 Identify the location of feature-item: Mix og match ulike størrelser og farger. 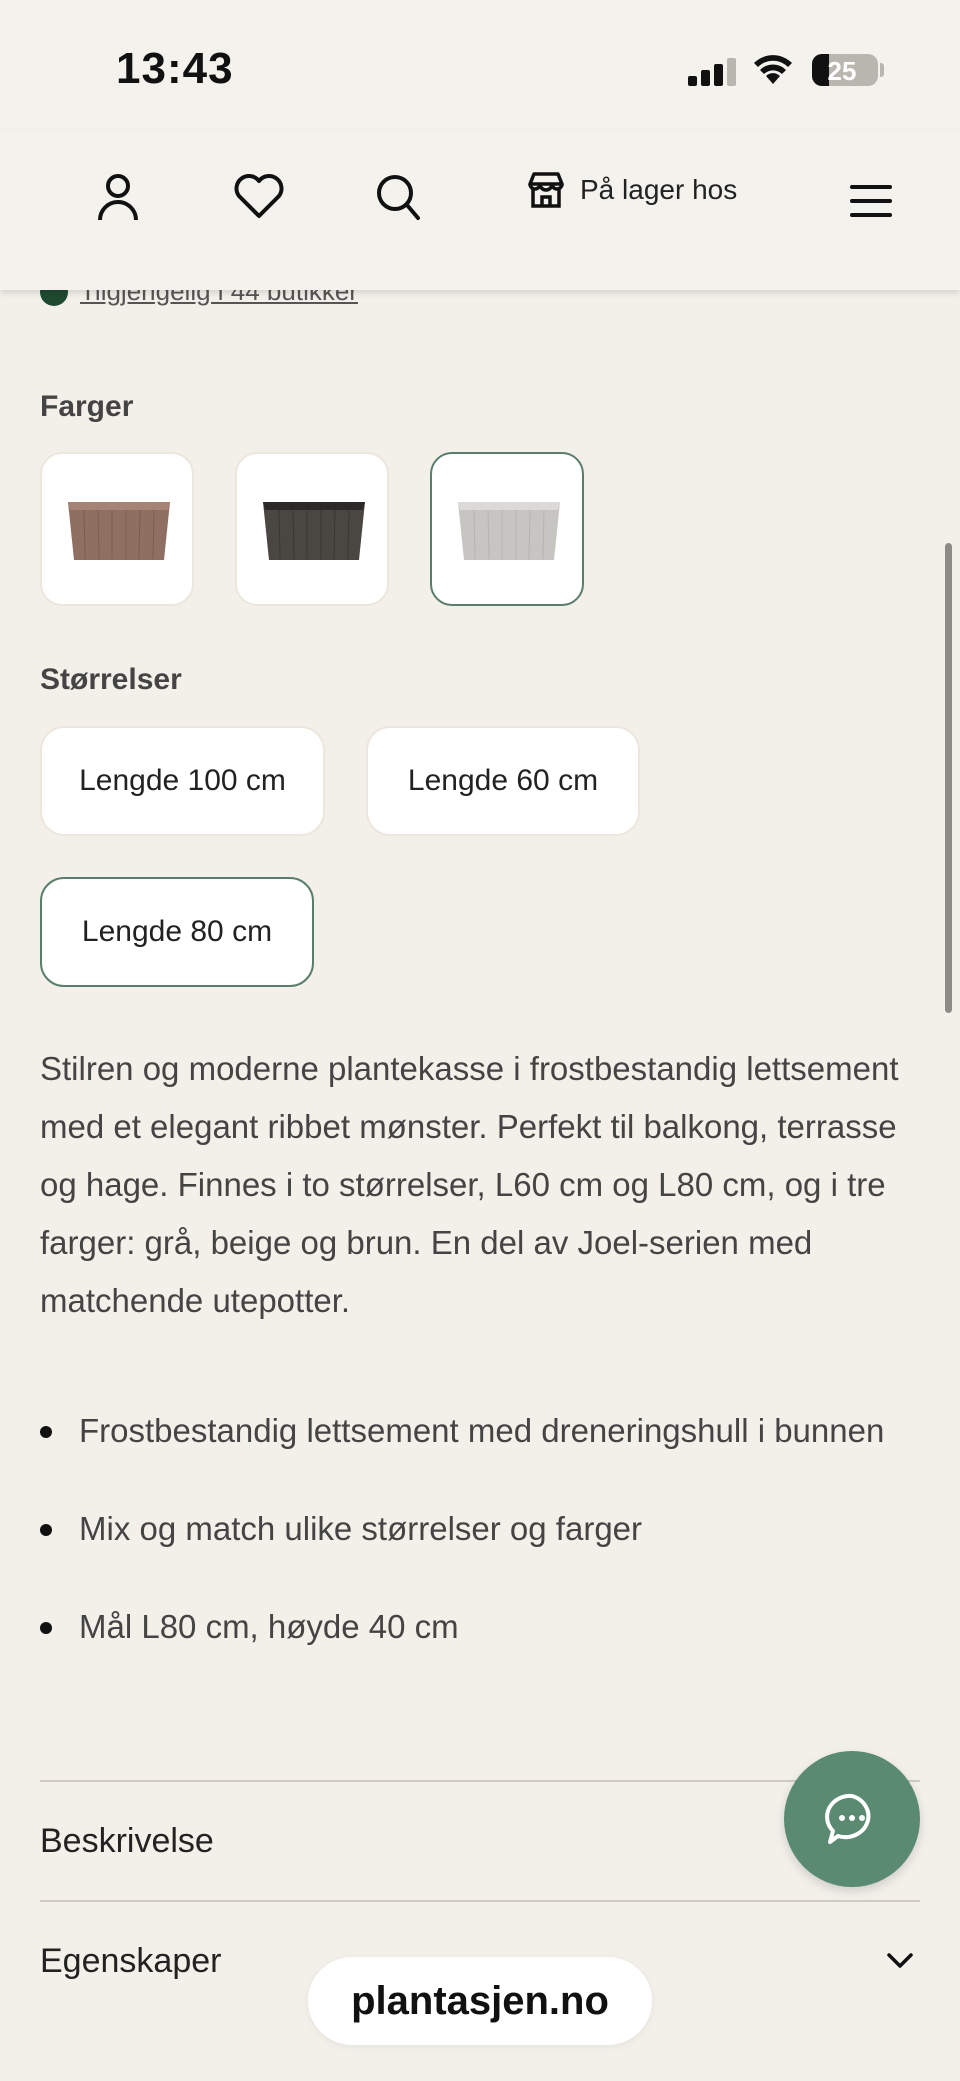
(480, 1529).